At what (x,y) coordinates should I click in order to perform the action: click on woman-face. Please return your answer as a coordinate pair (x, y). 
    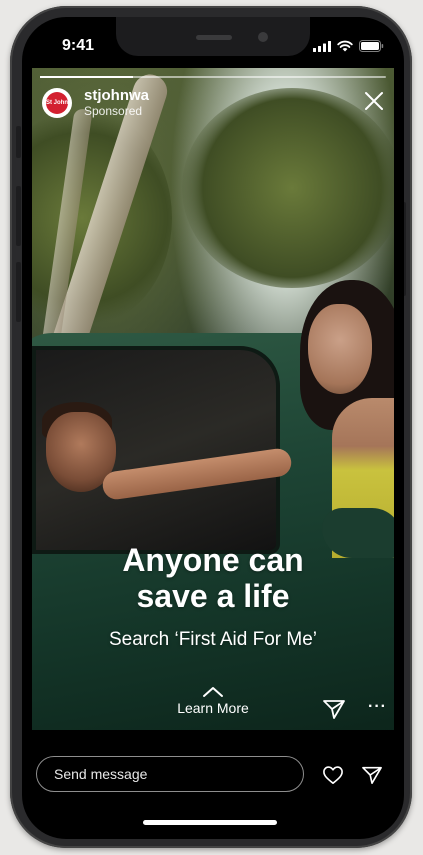
    Looking at the image, I should click on (340, 349).